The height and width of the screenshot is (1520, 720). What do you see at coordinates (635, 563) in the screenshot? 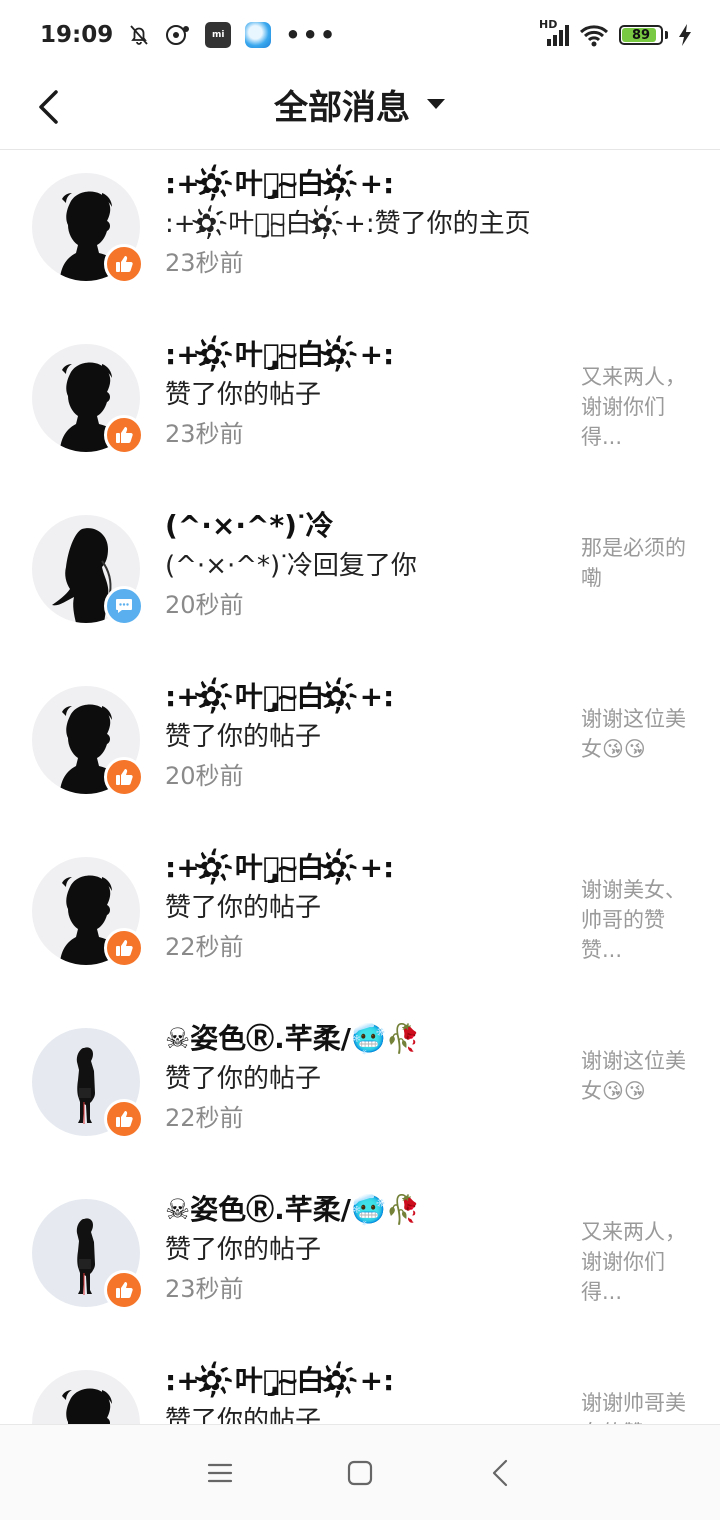
I see `post-preview: 那是必须的嘞` at bounding box center [635, 563].